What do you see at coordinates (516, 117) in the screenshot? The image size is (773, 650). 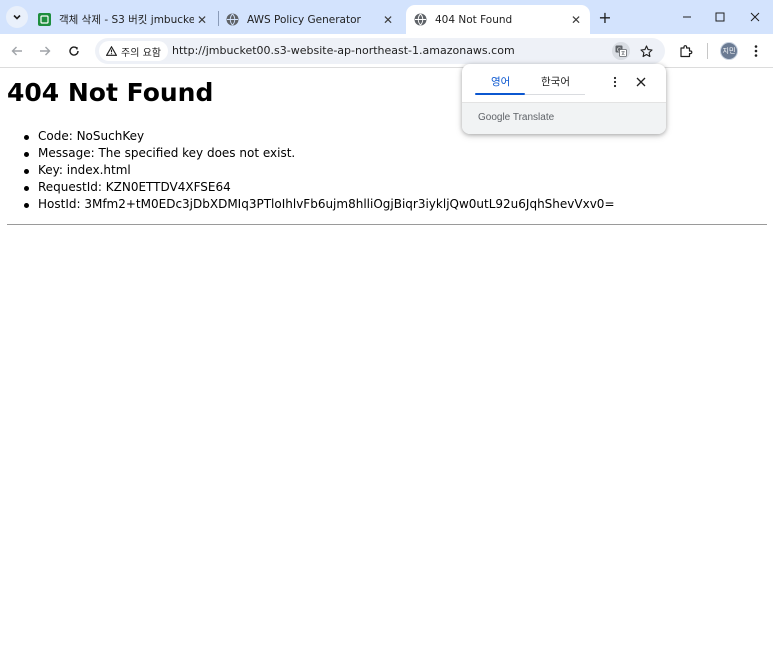 I see `google-translate-brand: Google Translate` at bounding box center [516, 117].